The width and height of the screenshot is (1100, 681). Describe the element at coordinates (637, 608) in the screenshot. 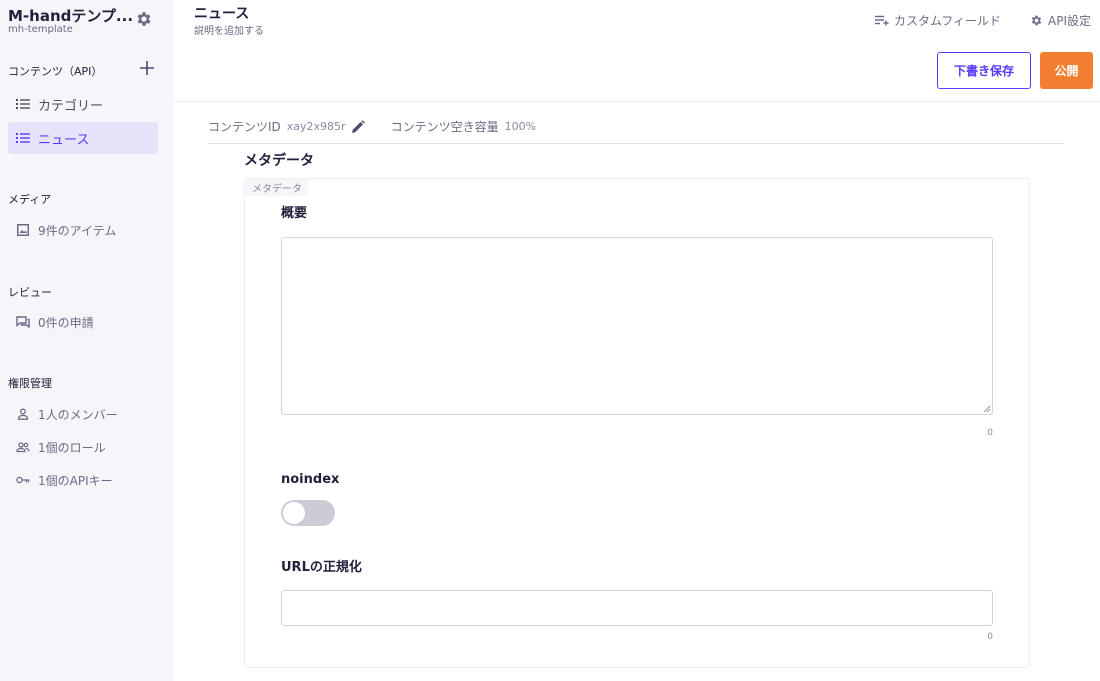

I see `canonical-url-input` at that location.